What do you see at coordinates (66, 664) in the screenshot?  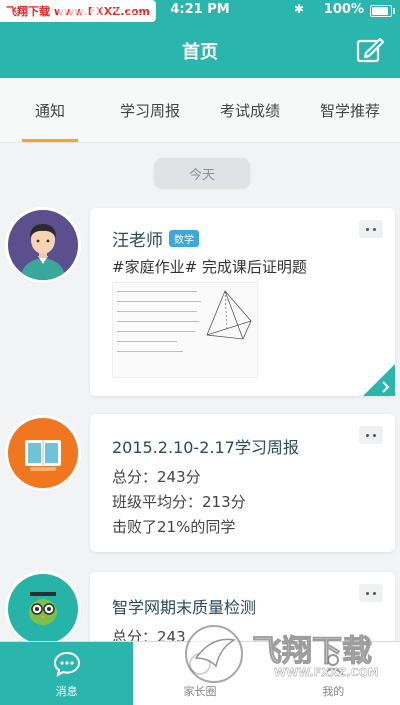 I see `chat-icon` at bounding box center [66, 664].